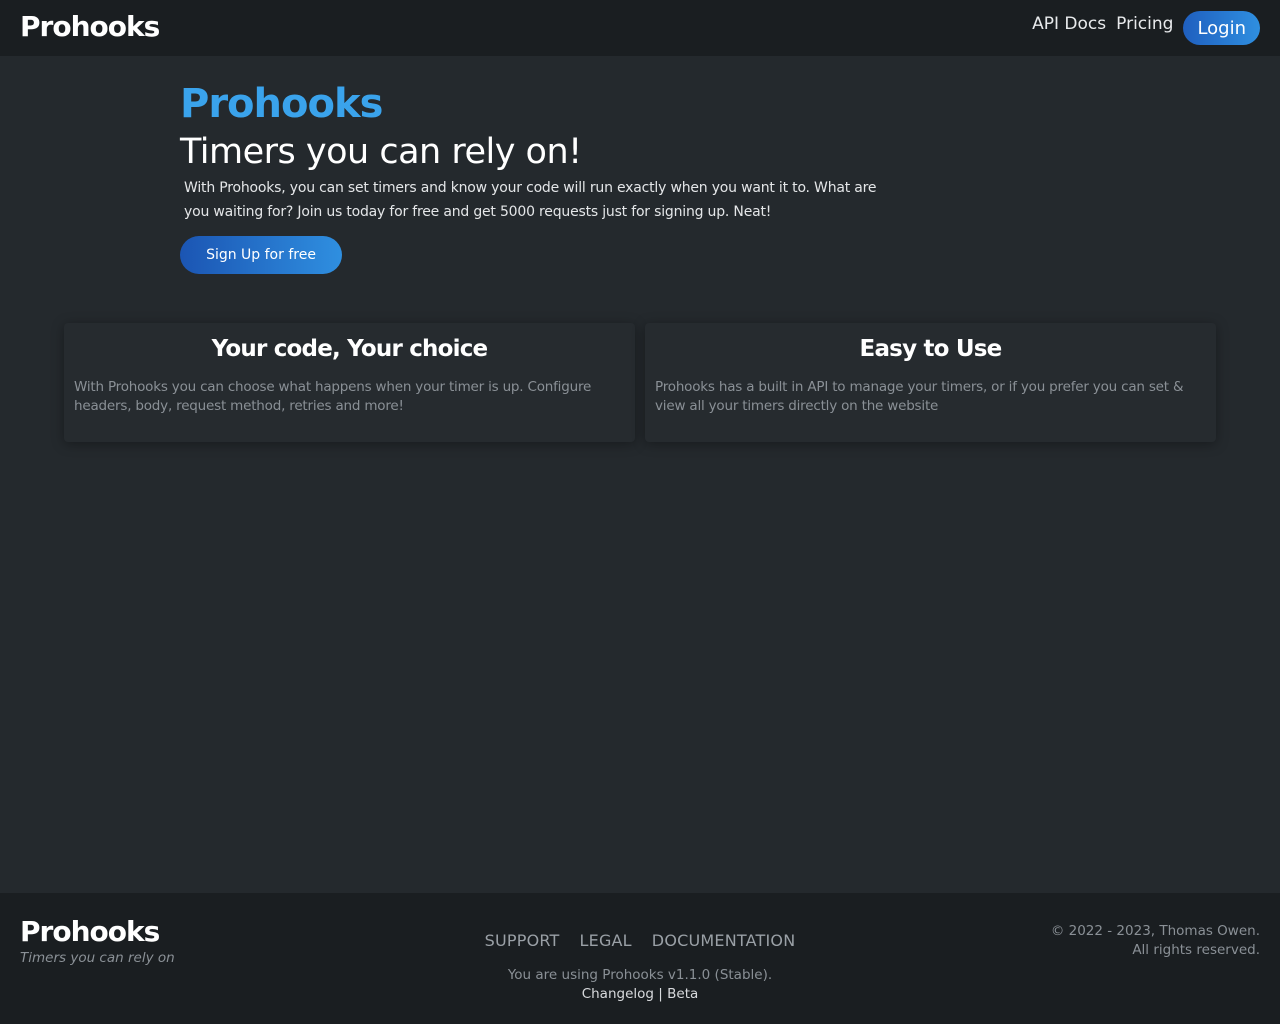  I want to click on nav-link-api-docs: API Docs, so click(1069, 24).